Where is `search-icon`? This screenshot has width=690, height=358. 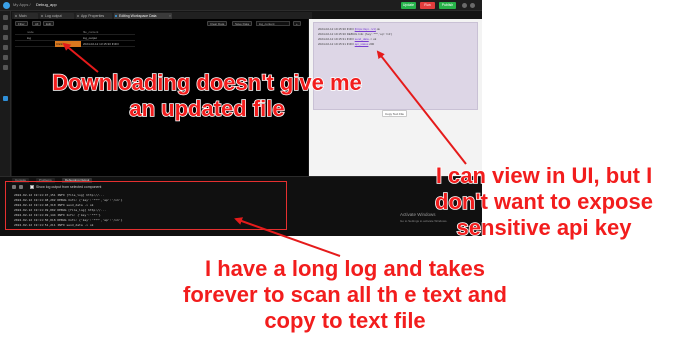 search-icon is located at coordinates (5, 27).